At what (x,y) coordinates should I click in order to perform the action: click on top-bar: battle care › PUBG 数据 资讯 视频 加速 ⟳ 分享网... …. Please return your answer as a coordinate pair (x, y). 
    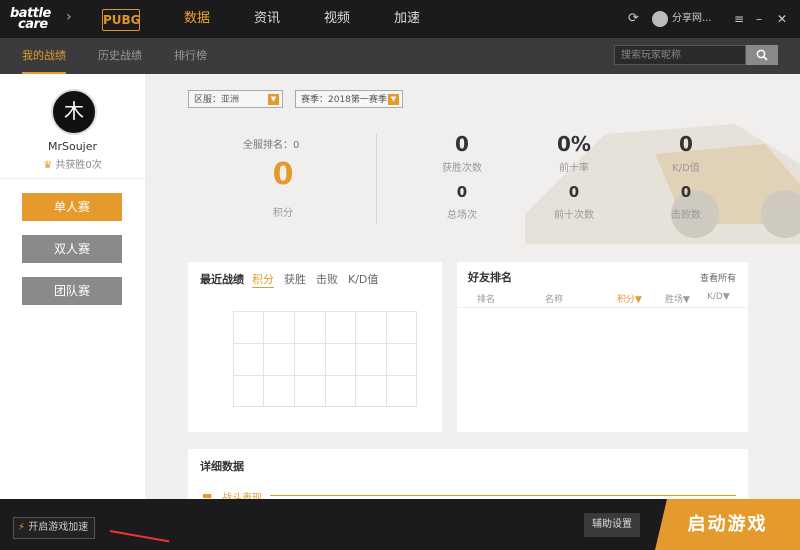
    Looking at the image, I should click on (400, 19).